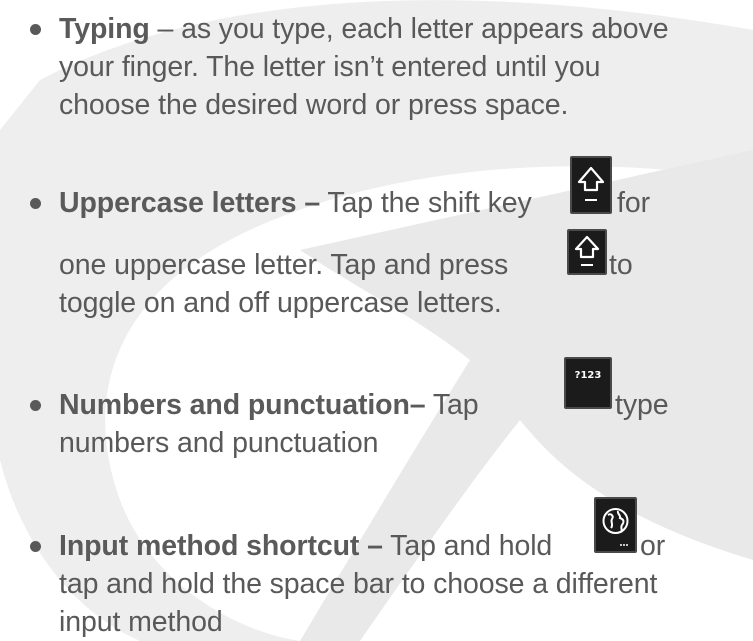 The width and height of the screenshot is (753, 641). What do you see at coordinates (280, 303) in the screenshot?
I see `item-text: toggle on and off uppercase letters.` at bounding box center [280, 303].